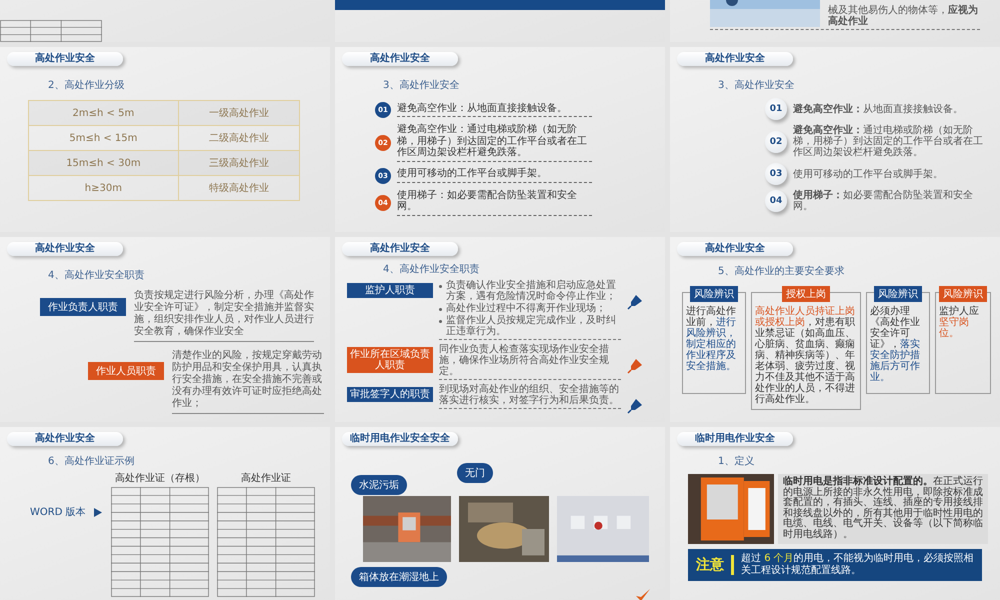 This screenshot has width=1000, height=600. Describe the element at coordinates (98, 512) in the screenshot. I see `play-icon` at that location.